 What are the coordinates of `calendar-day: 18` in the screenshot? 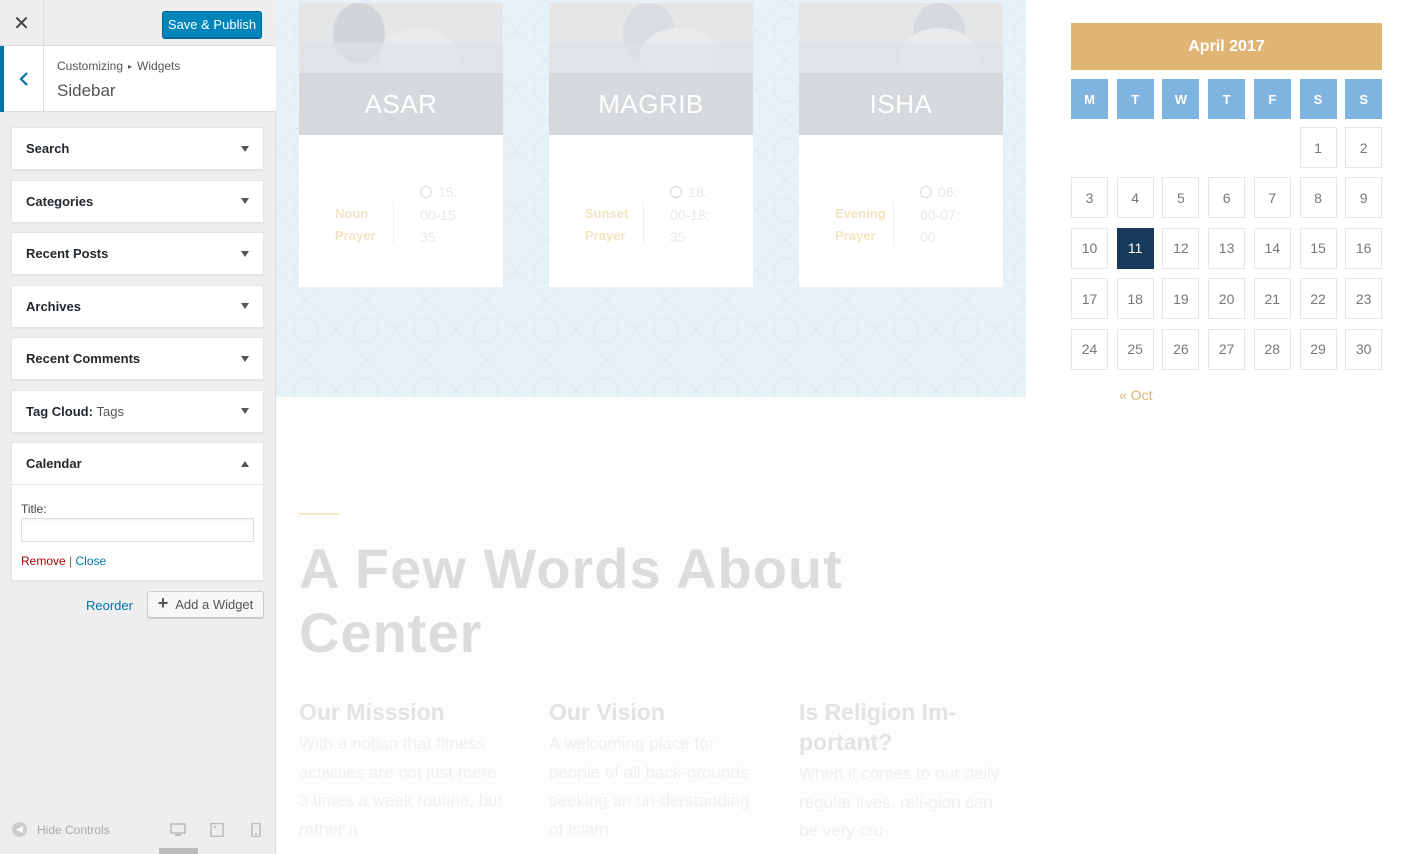 It's located at (1135, 299).